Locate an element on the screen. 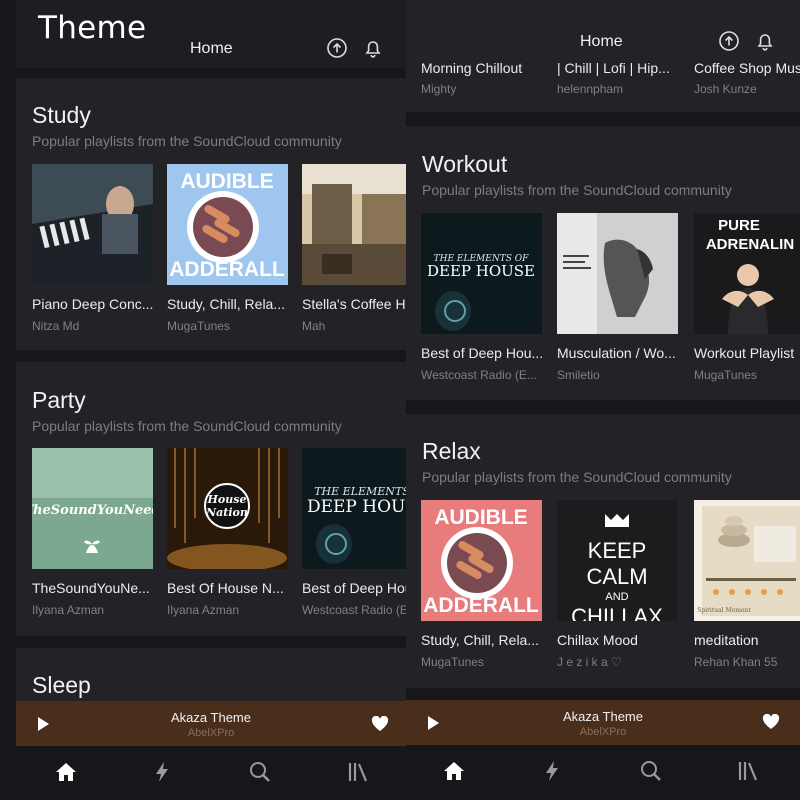 The image size is (800, 800). playlist-title: Morning Chillout is located at coordinates (472, 68).